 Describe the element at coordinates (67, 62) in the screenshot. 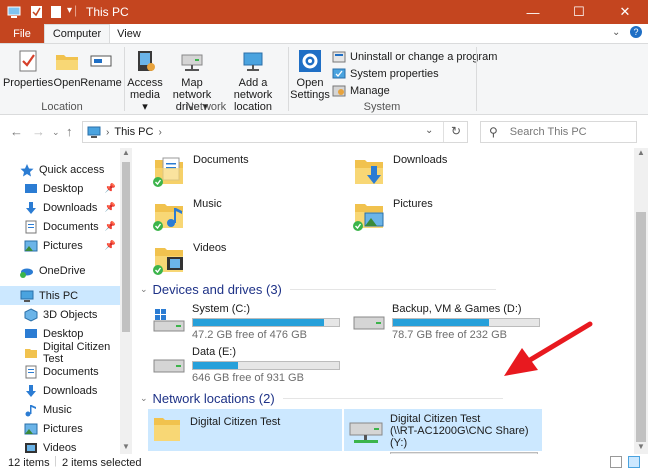

I see `open-folder-icon` at that location.